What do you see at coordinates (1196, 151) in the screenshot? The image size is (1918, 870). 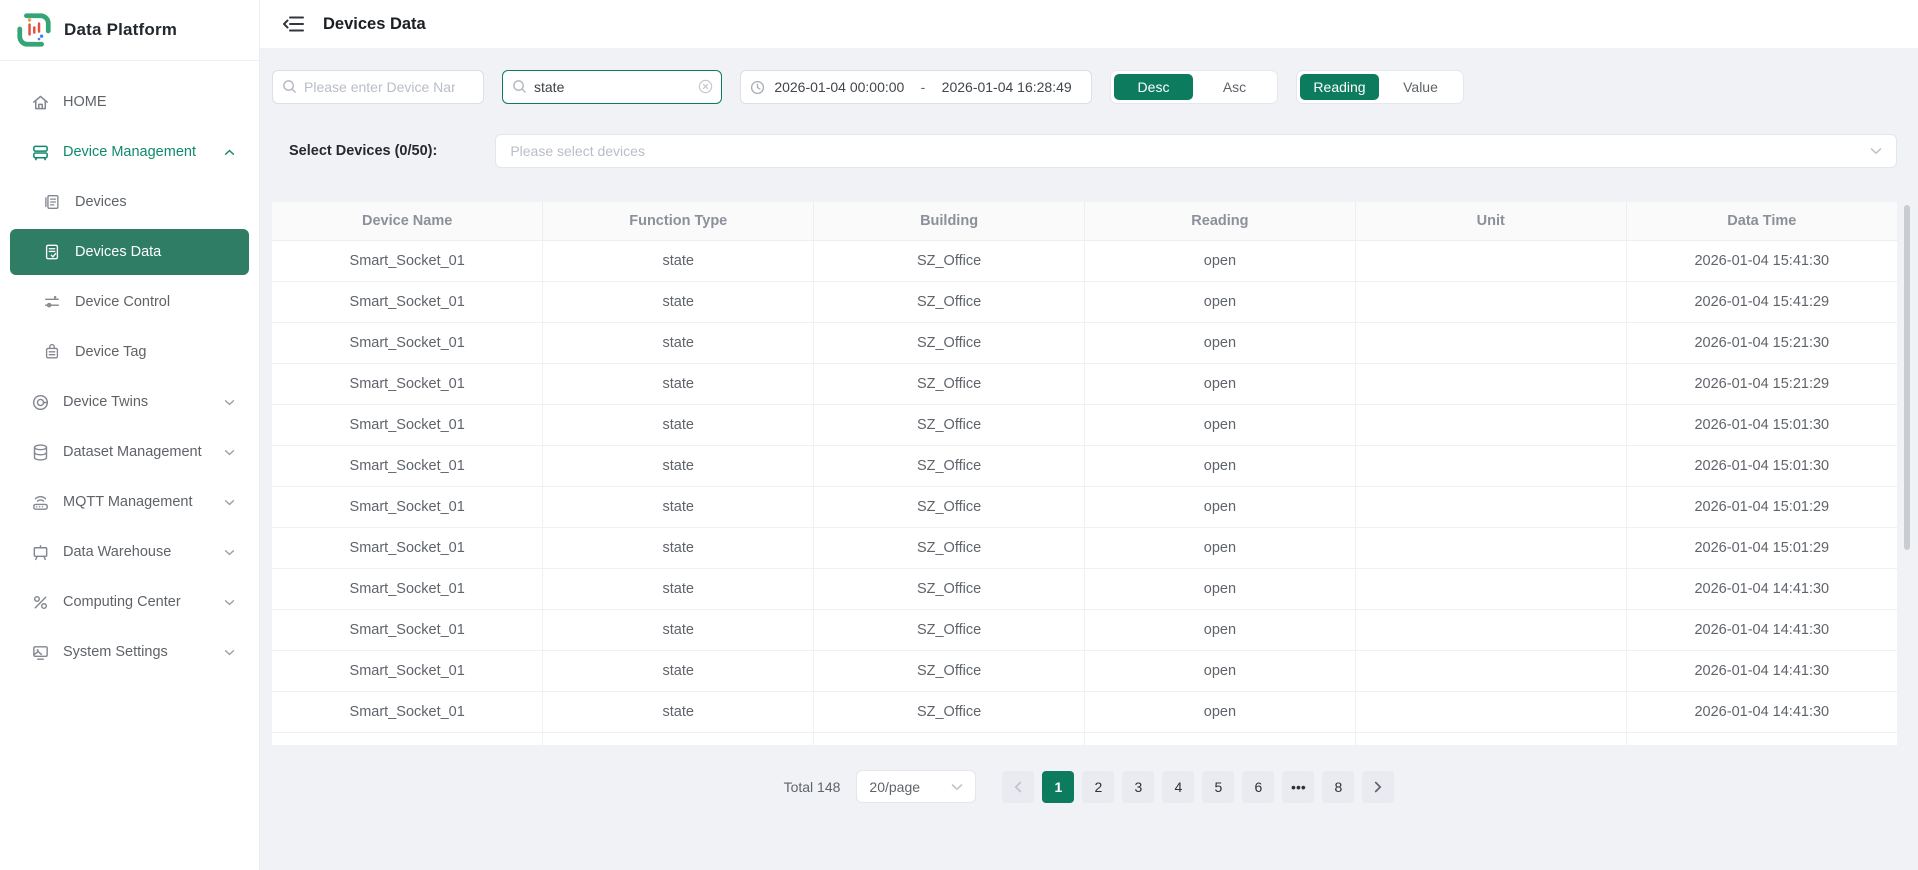 I see `select-devices-dropdown: Please select devices` at bounding box center [1196, 151].